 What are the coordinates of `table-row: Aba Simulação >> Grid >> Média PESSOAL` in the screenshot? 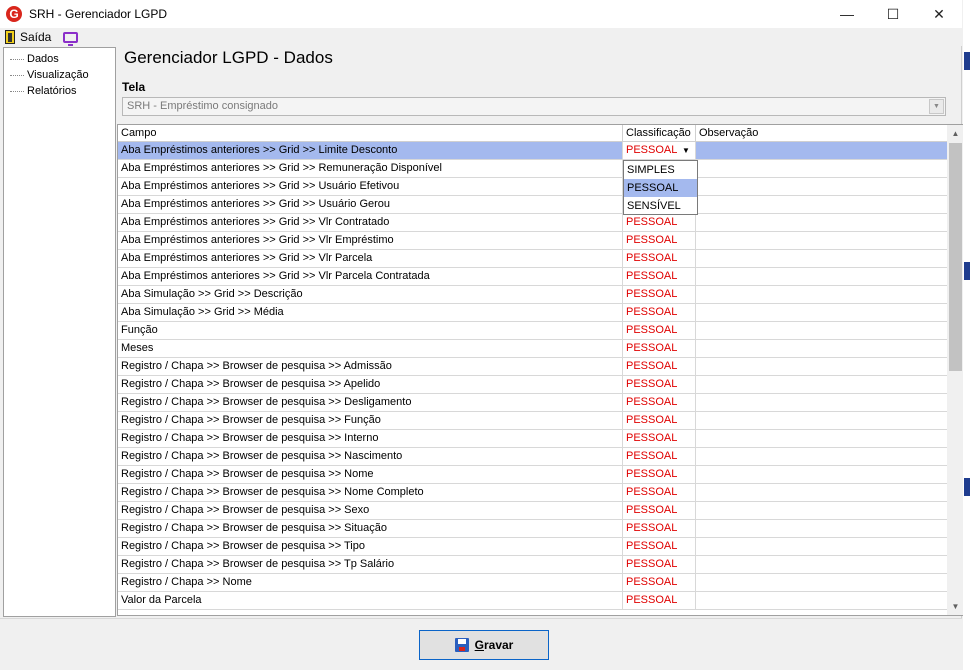 It's located at (533, 313).